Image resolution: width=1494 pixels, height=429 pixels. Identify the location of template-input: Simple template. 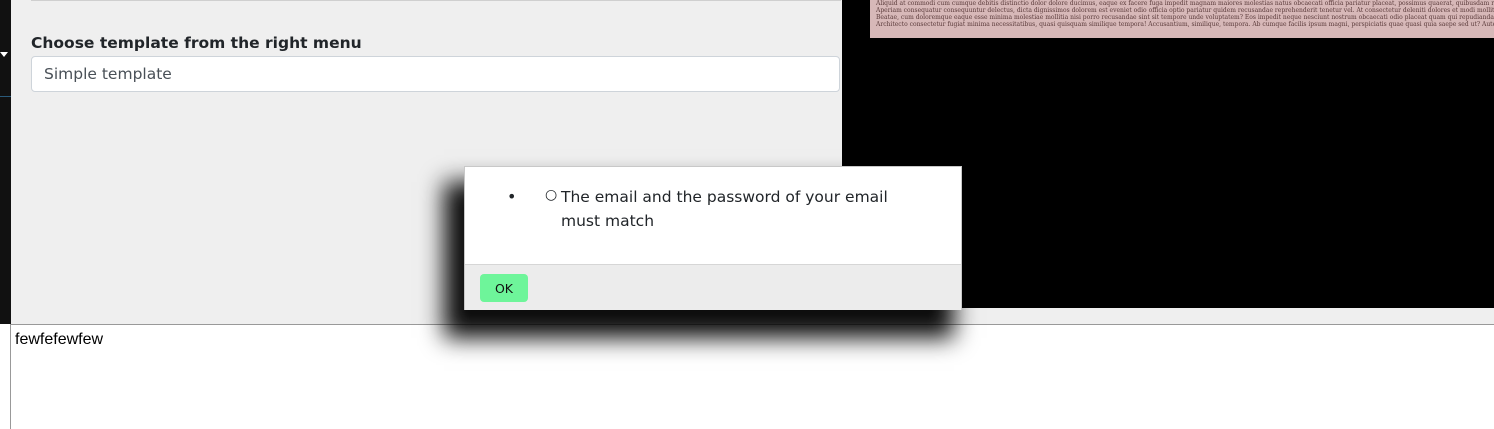
(435, 74).